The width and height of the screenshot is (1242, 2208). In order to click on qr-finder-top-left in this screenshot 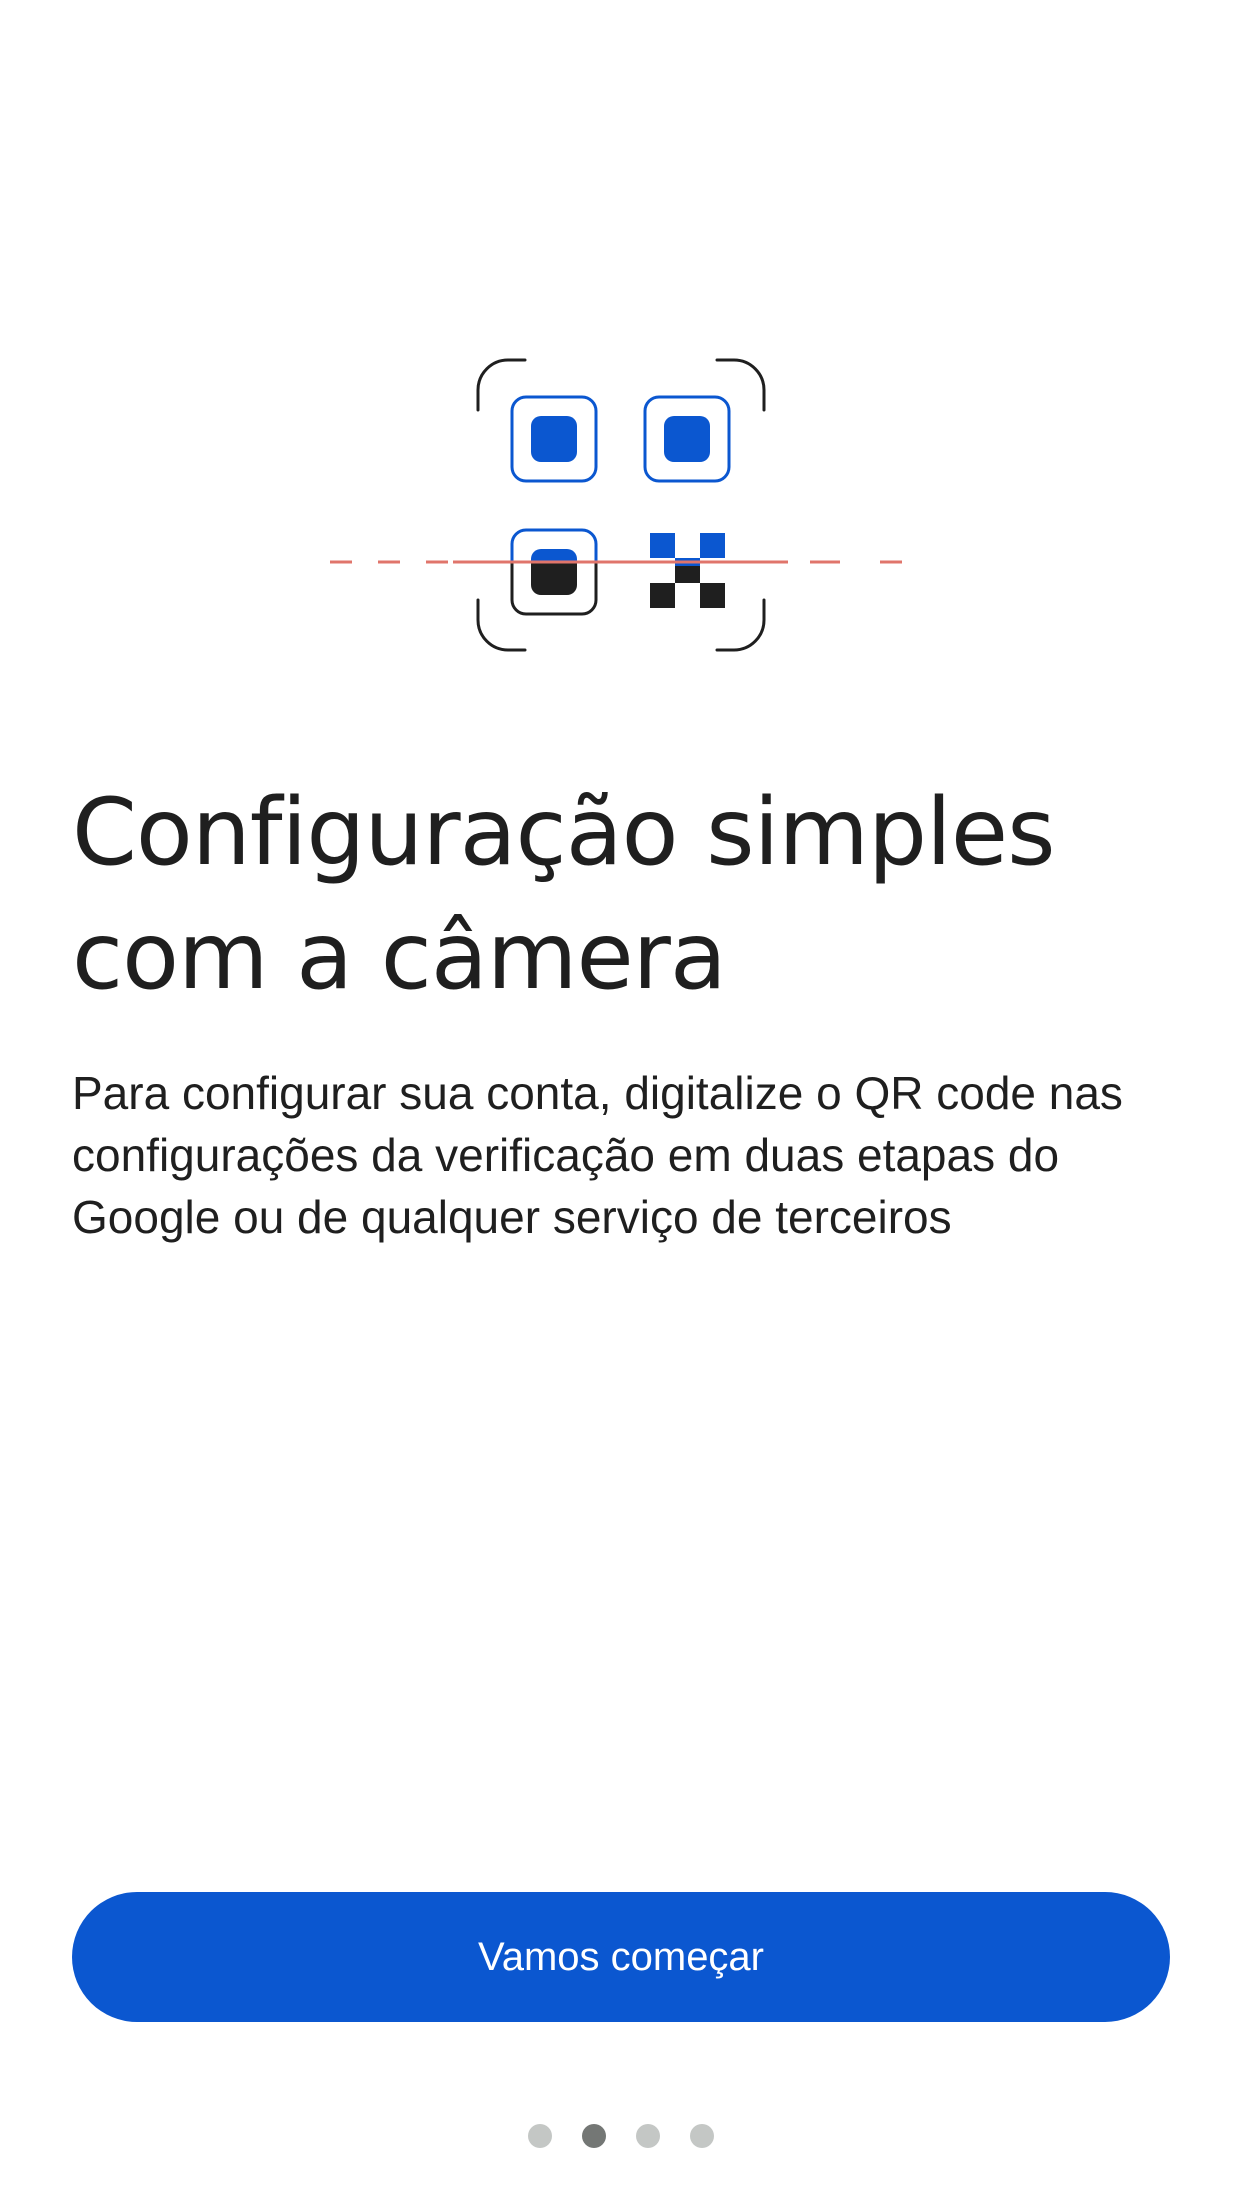, I will do `click(554, 439)`.